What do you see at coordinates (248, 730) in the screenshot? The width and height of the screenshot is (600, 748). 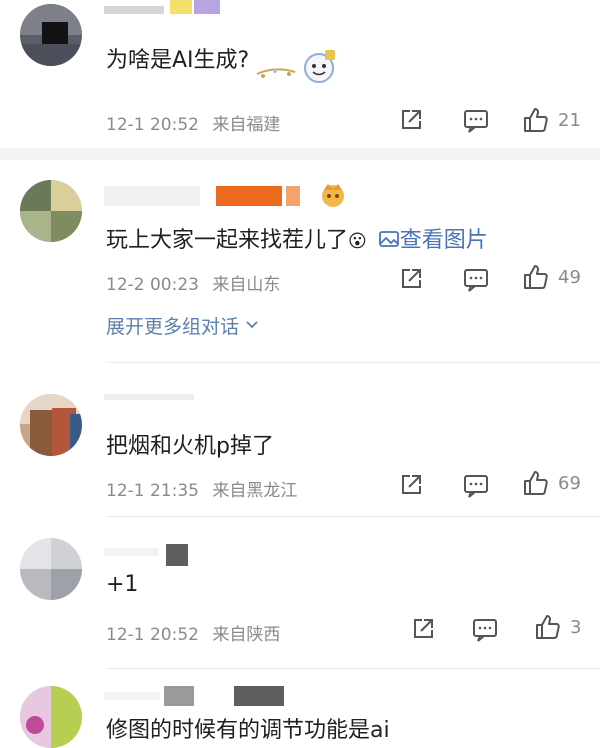 I see `comment-text: 修图的时候有的调节功能是ai` at bounding box center [248, 730].